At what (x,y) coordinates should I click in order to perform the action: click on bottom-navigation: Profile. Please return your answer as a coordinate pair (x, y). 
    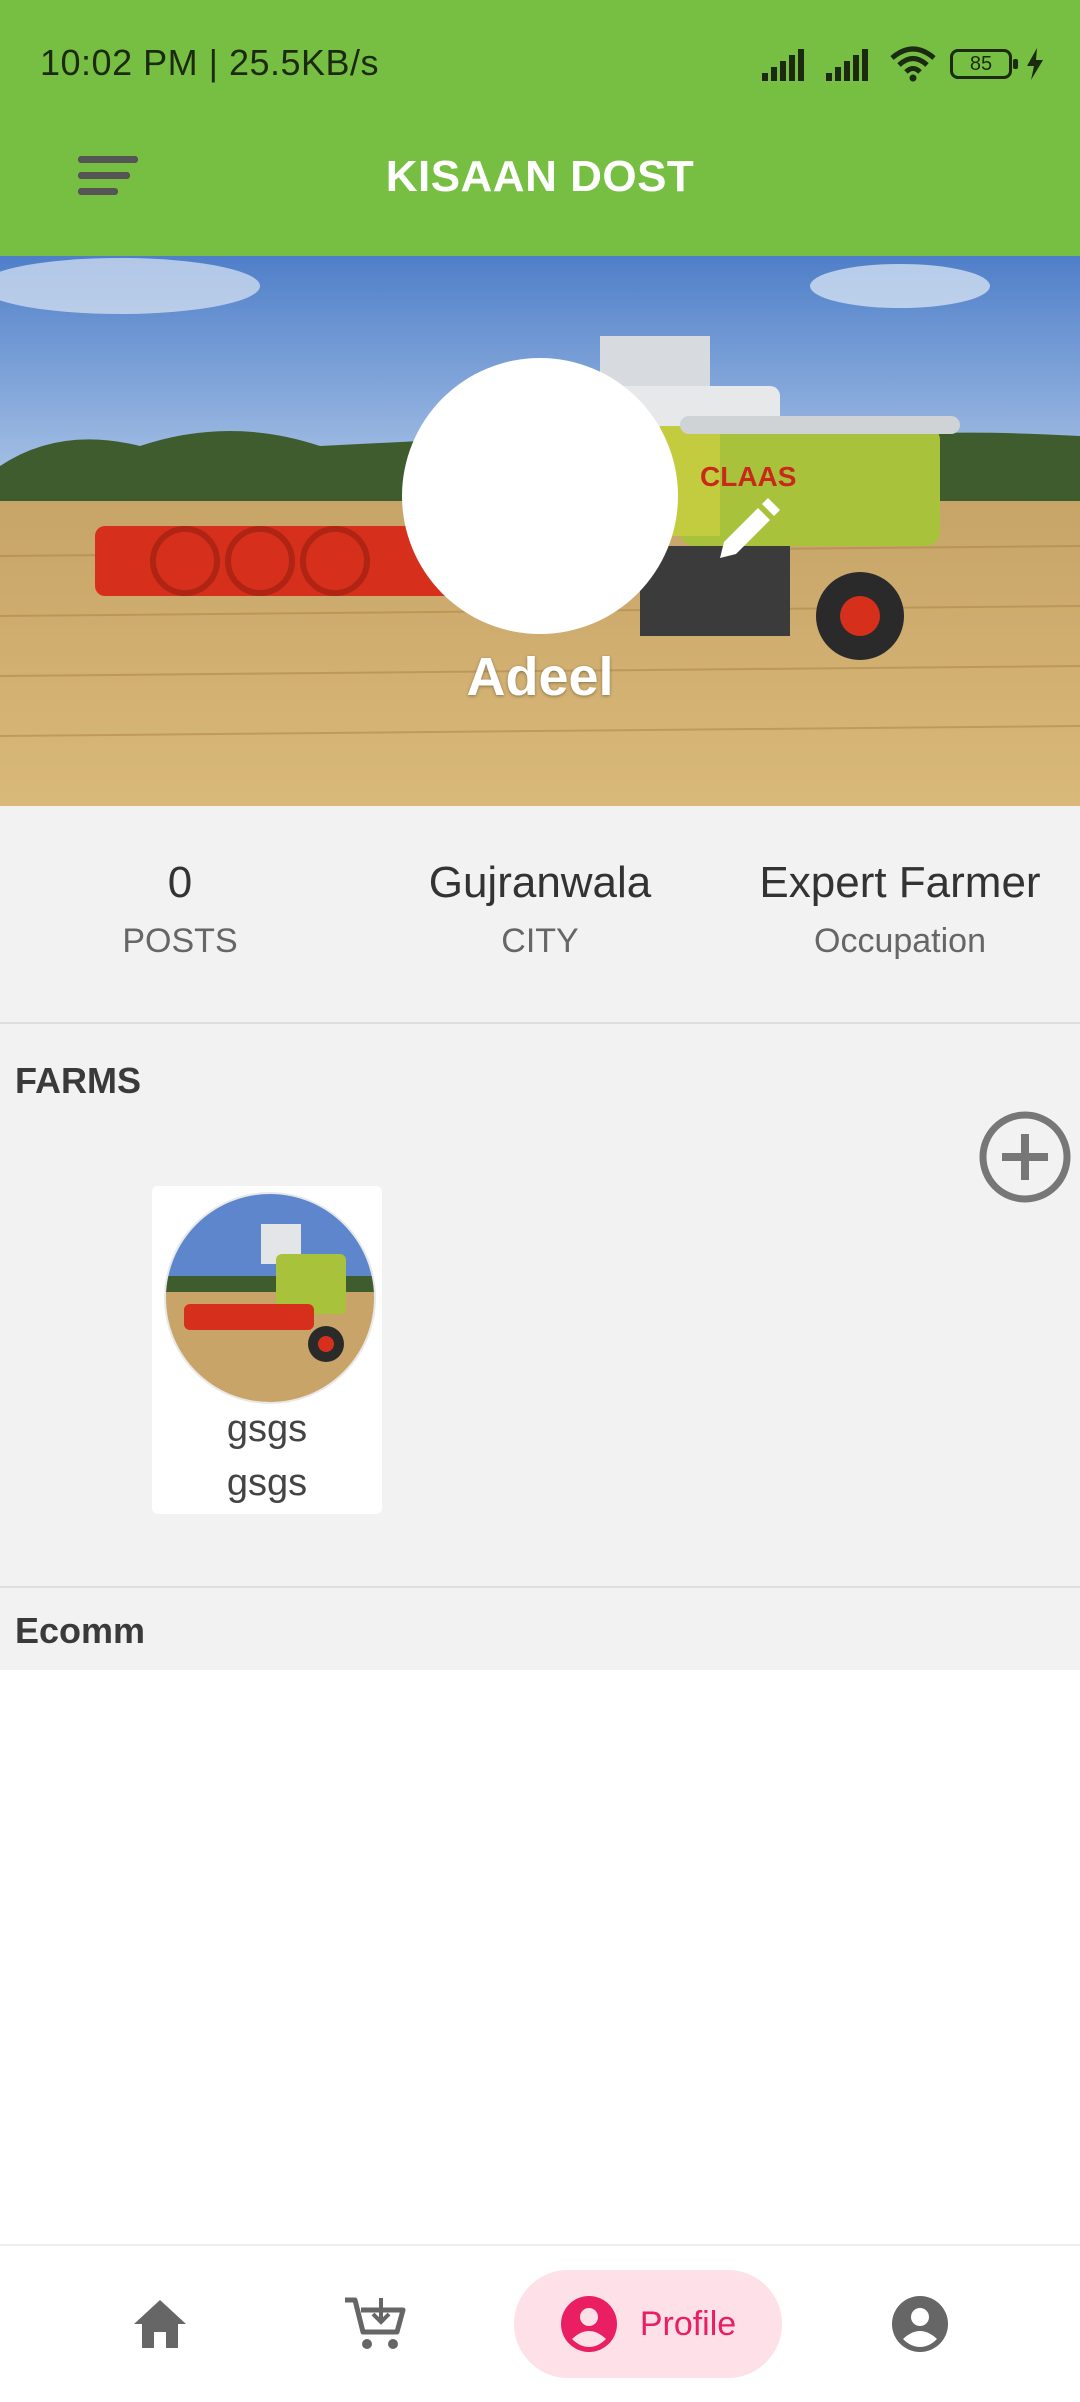
    Looking at the image, I should click on (540, 2323).